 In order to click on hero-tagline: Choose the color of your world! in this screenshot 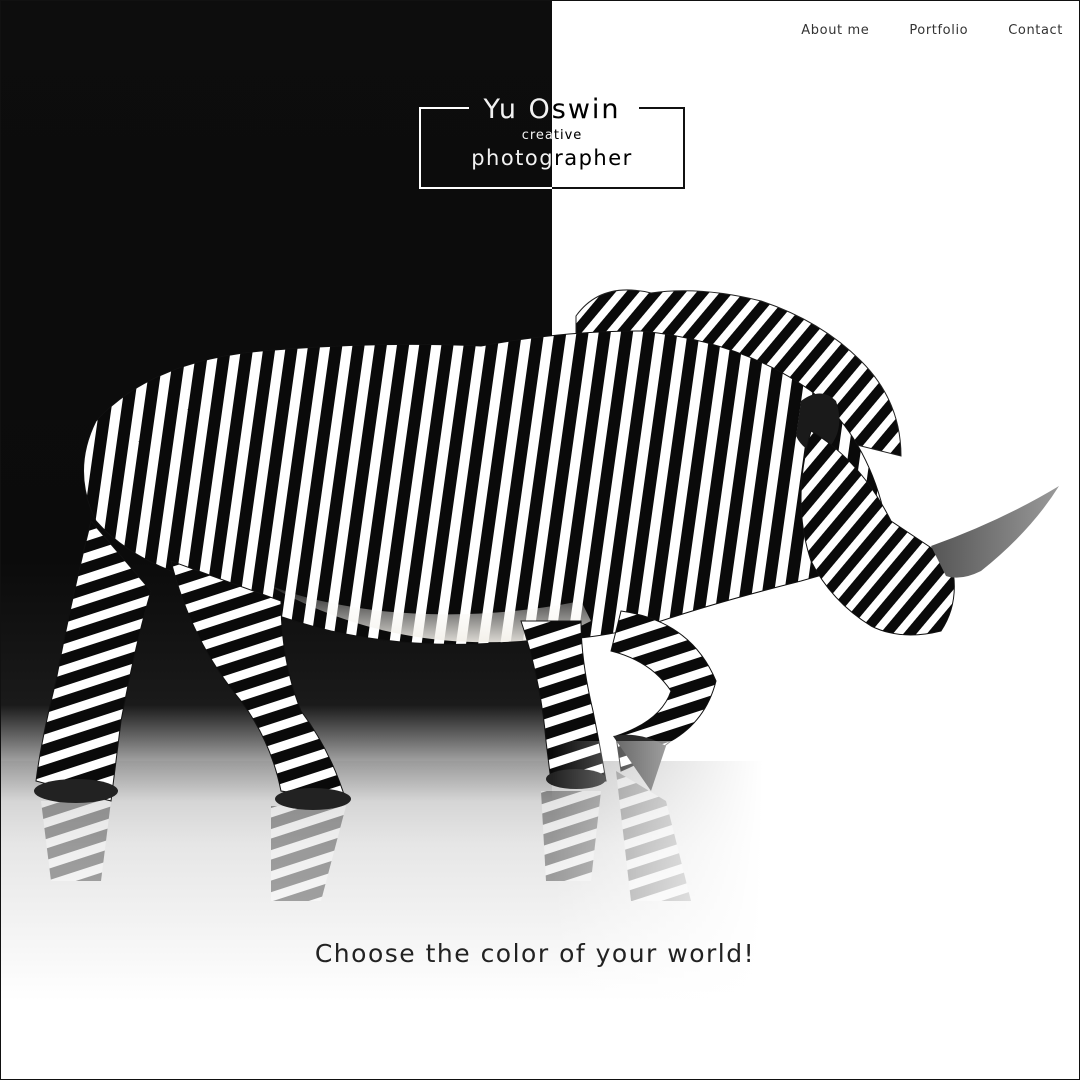, I will do `click(535, 953)`.